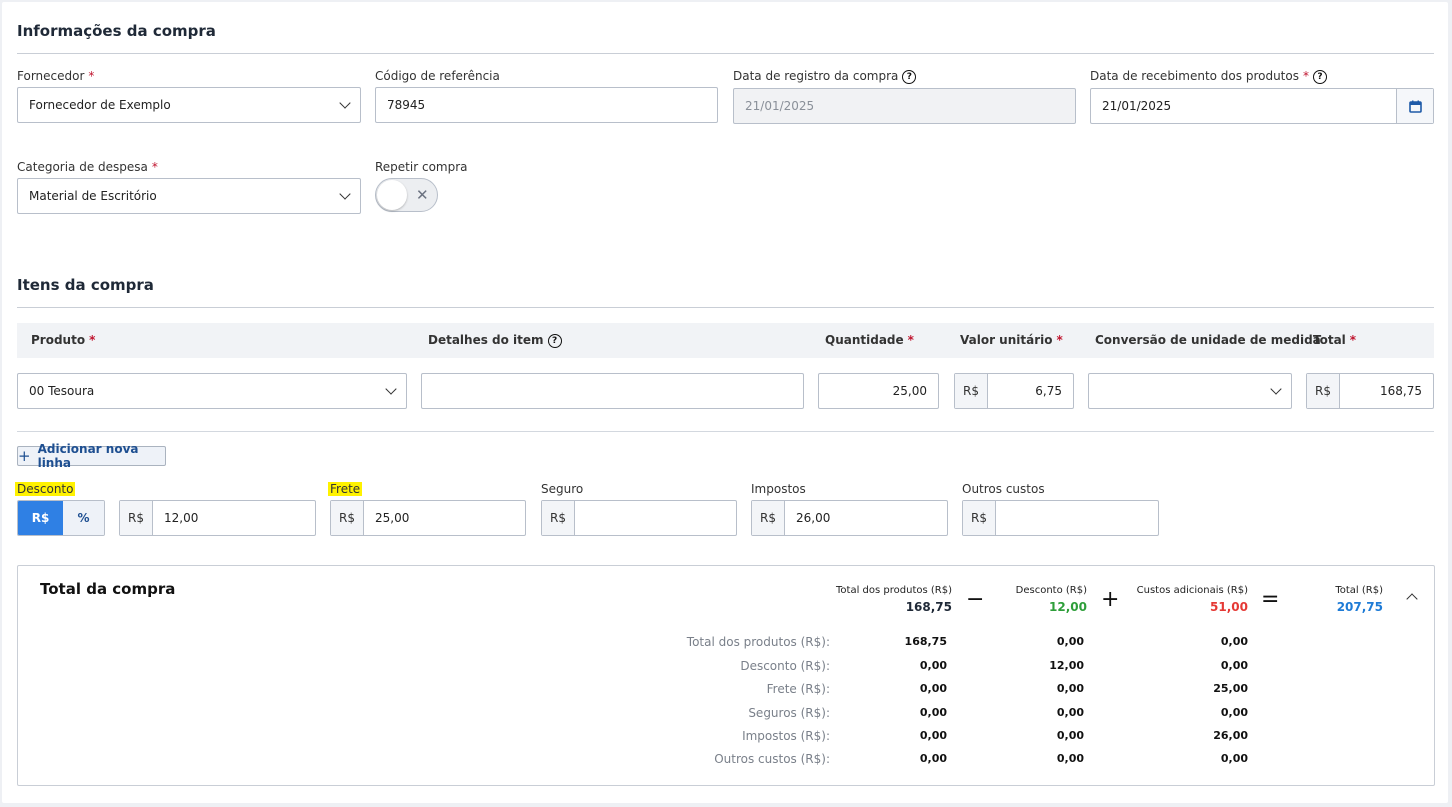  Describe the element at coordinates (428, 518) in the screenshot. I see `freight-input: R$ 25,00` at that location.